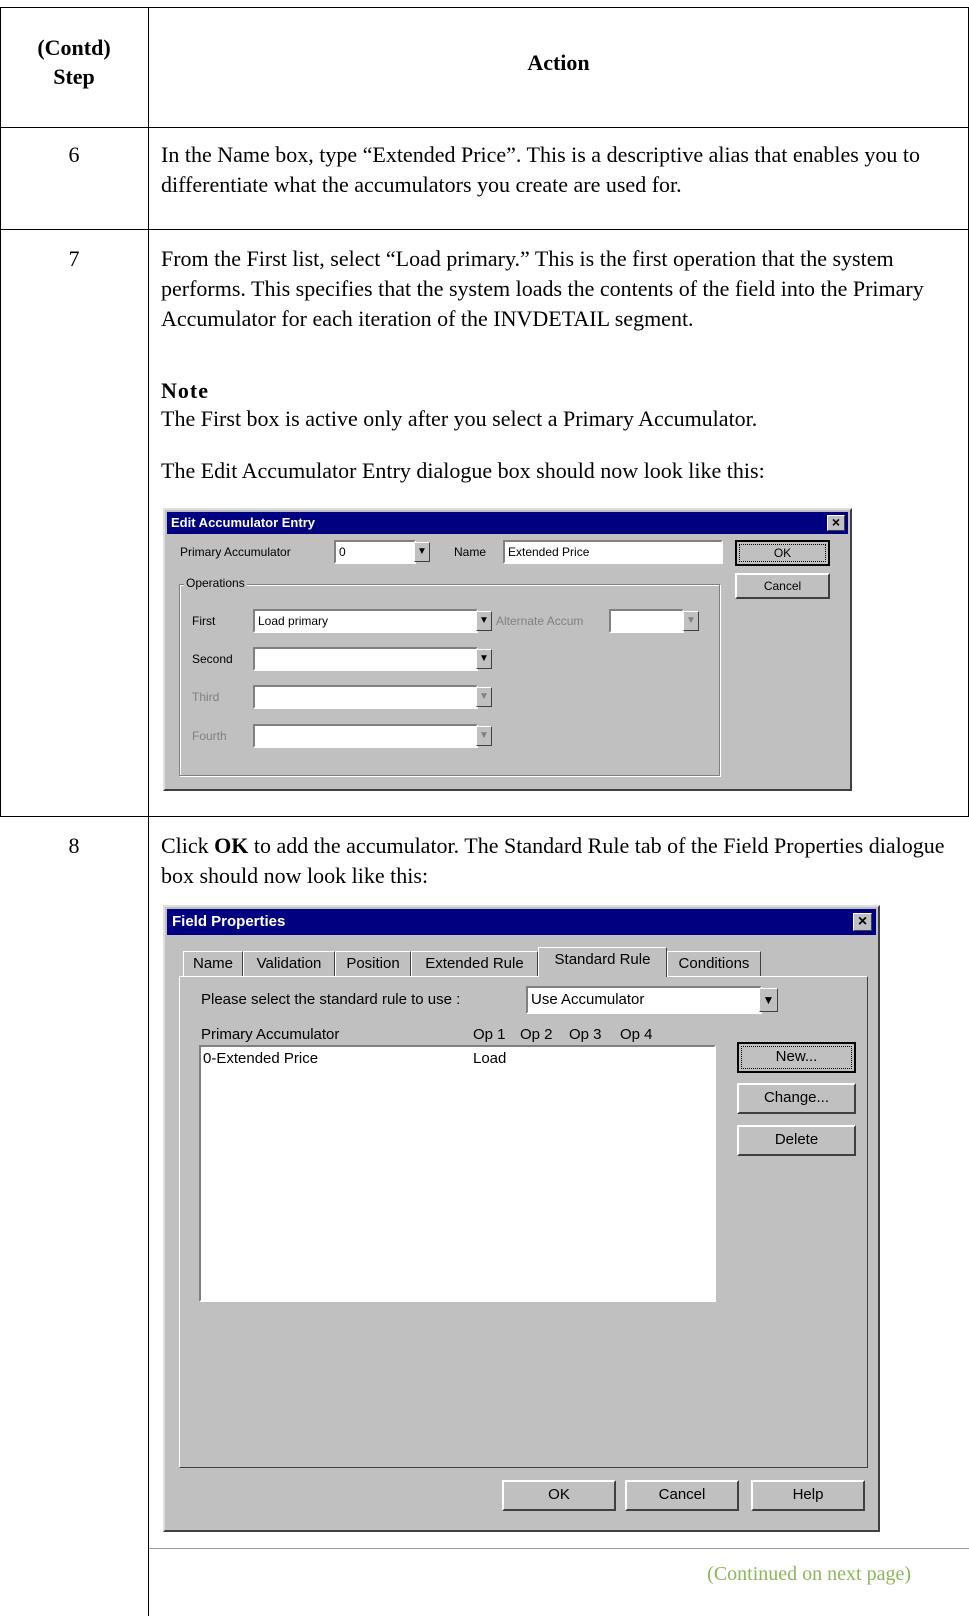 This screenshot has height=1616, width=969. Describe the element at coordinates (507, 523) in the screenshot. I see `edit-dialog-titlebar: Edit Accumulator Entry ×` at that location.